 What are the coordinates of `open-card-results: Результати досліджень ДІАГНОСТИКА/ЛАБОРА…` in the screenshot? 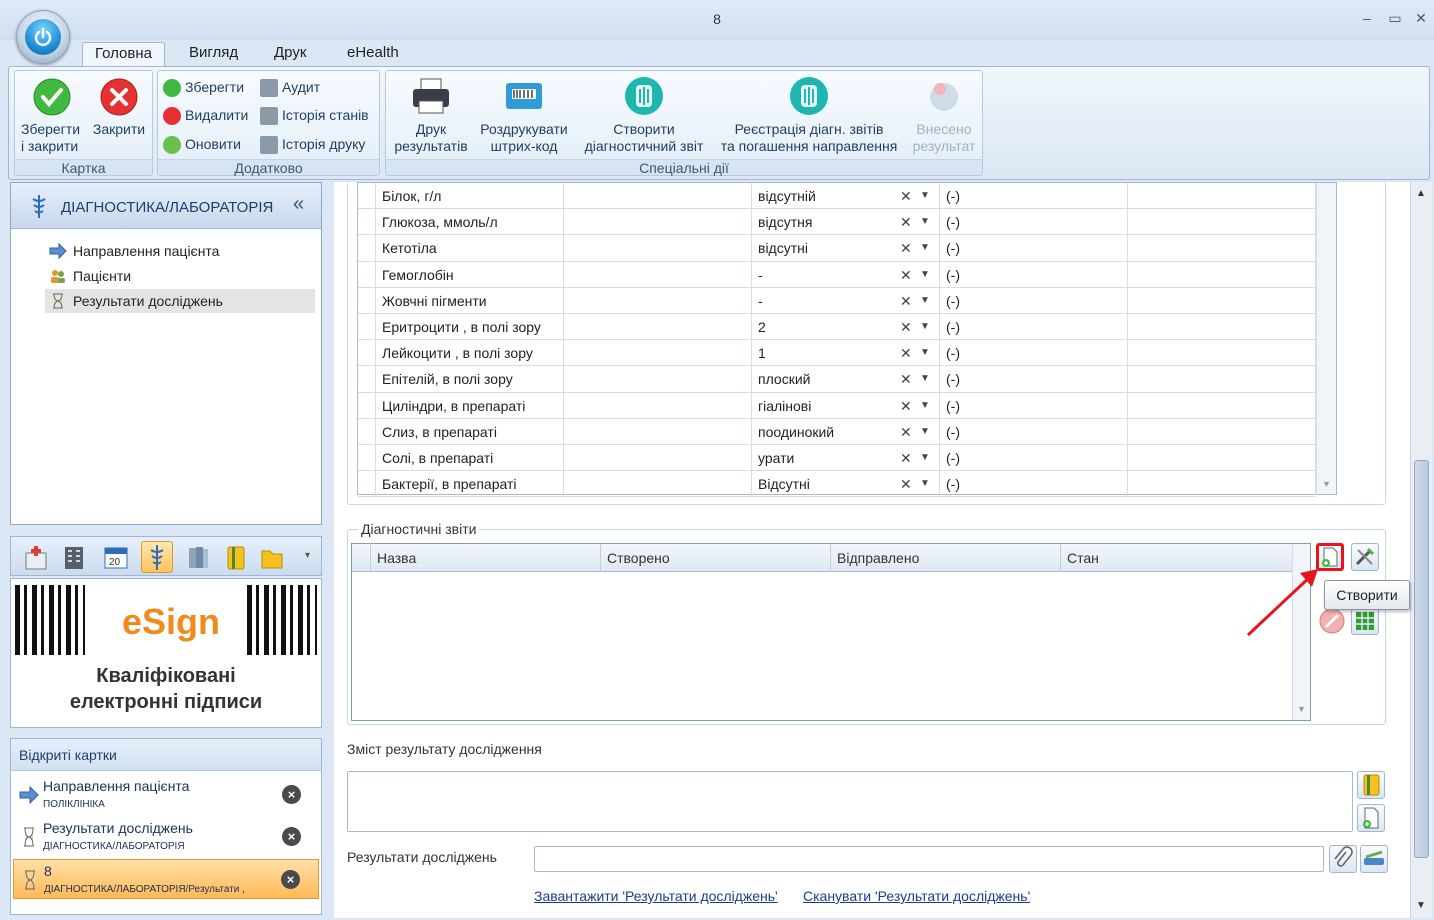 It's located at (166, 837).